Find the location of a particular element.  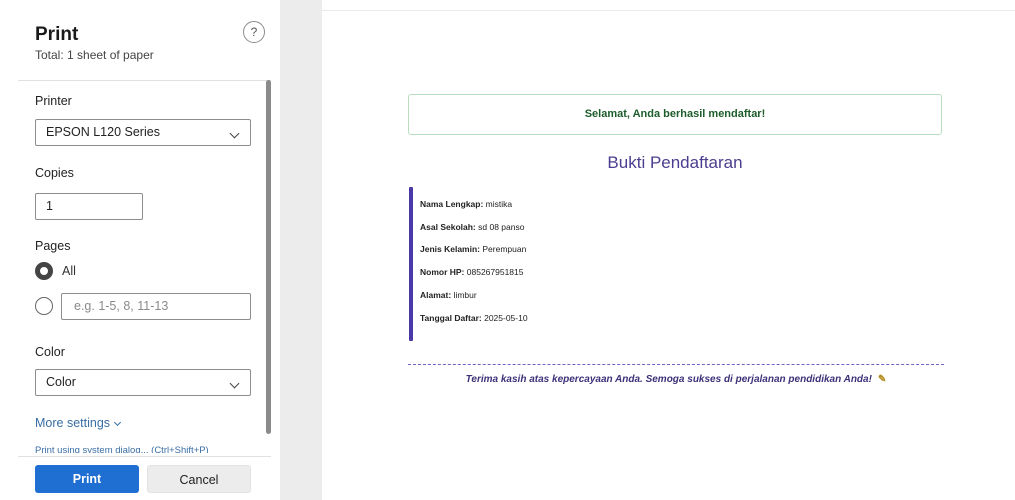

success-alert: Selamat, Anda berhasil mendaftar! is located at coordinates (675, 114).